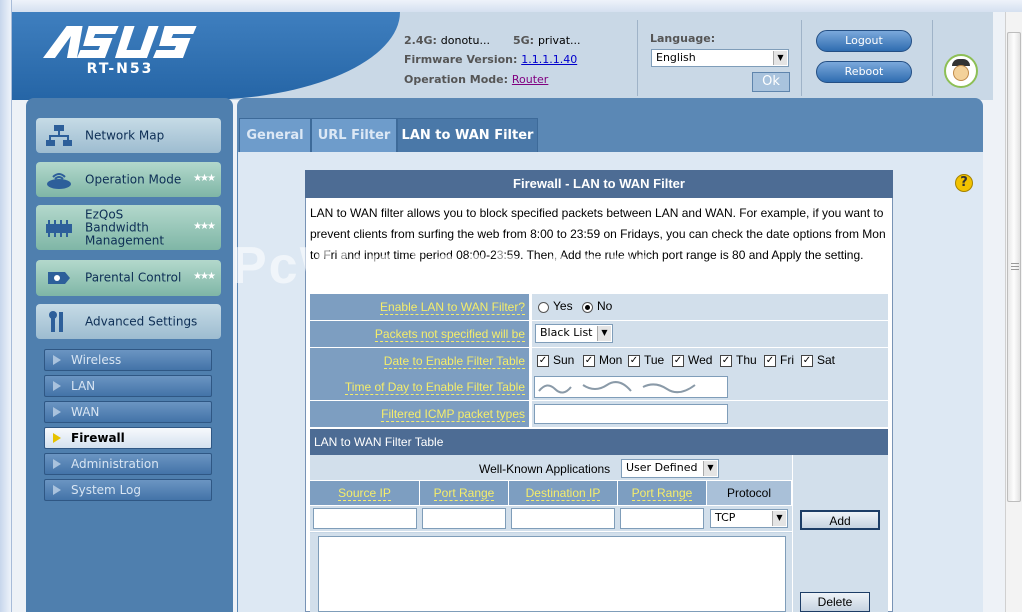 This screenshot has width=1022, height=612. Describe the element at coordinates (589, 361) in the screenshot. I see `day-mon-checkbox: ✓` at that location.